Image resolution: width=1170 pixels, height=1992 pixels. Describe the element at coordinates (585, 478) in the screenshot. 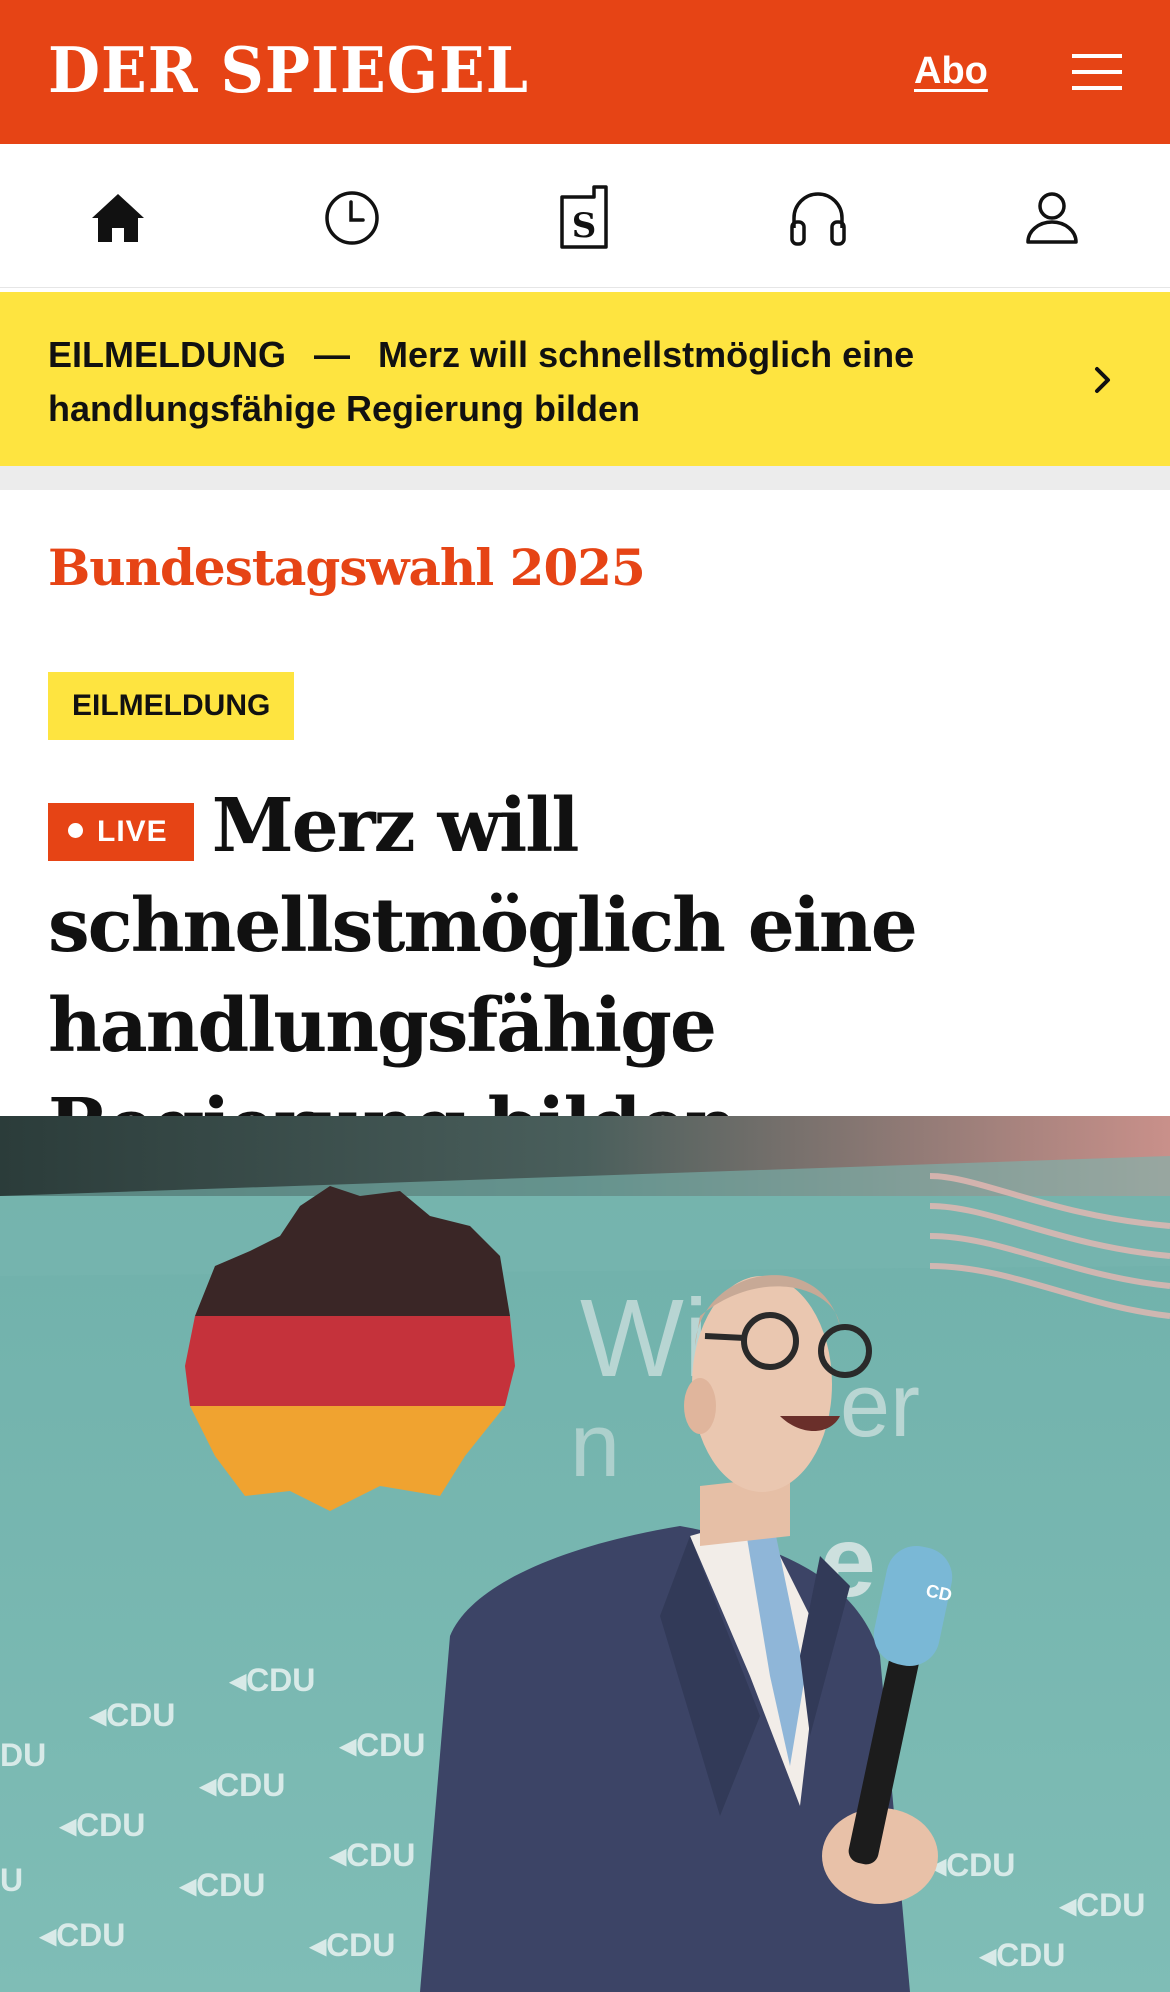

I see `section-divider` at that location.